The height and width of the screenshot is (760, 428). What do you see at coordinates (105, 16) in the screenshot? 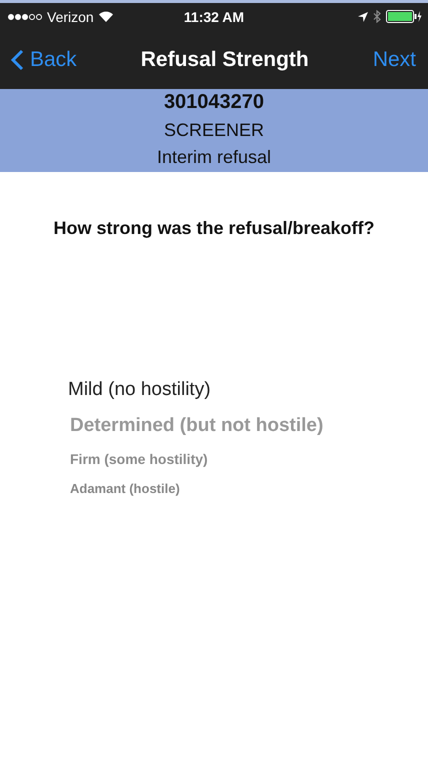
I see `wifi-icon` at bounding box center [105, 16].